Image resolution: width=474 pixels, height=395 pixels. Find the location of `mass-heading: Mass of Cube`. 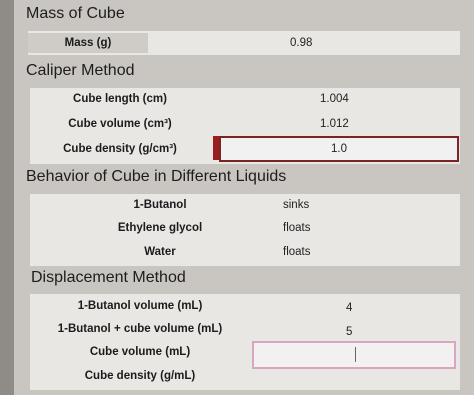

mass-heading: Mass of Cube is located at coordinates (75, 13).